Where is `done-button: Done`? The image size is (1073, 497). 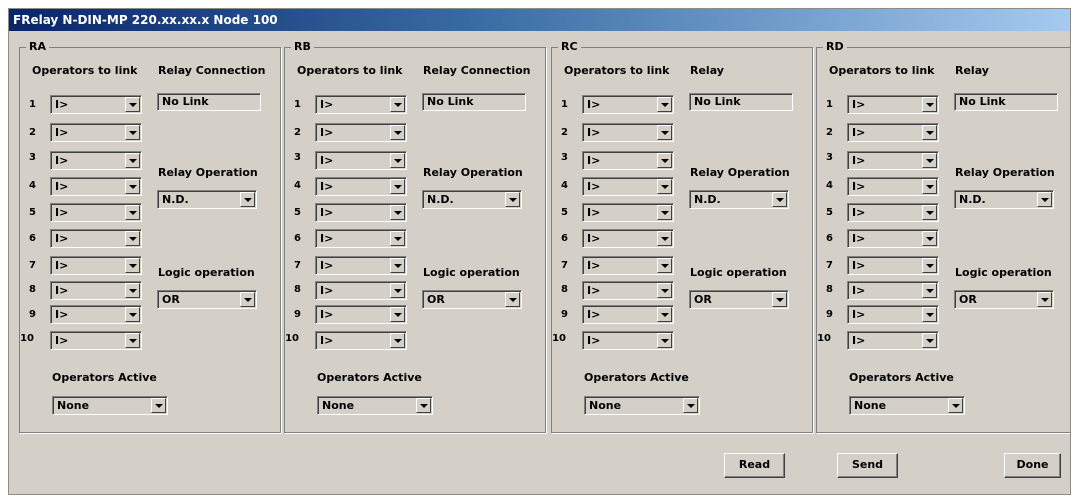
done-button: Done is located at coordinates (1032, 465).